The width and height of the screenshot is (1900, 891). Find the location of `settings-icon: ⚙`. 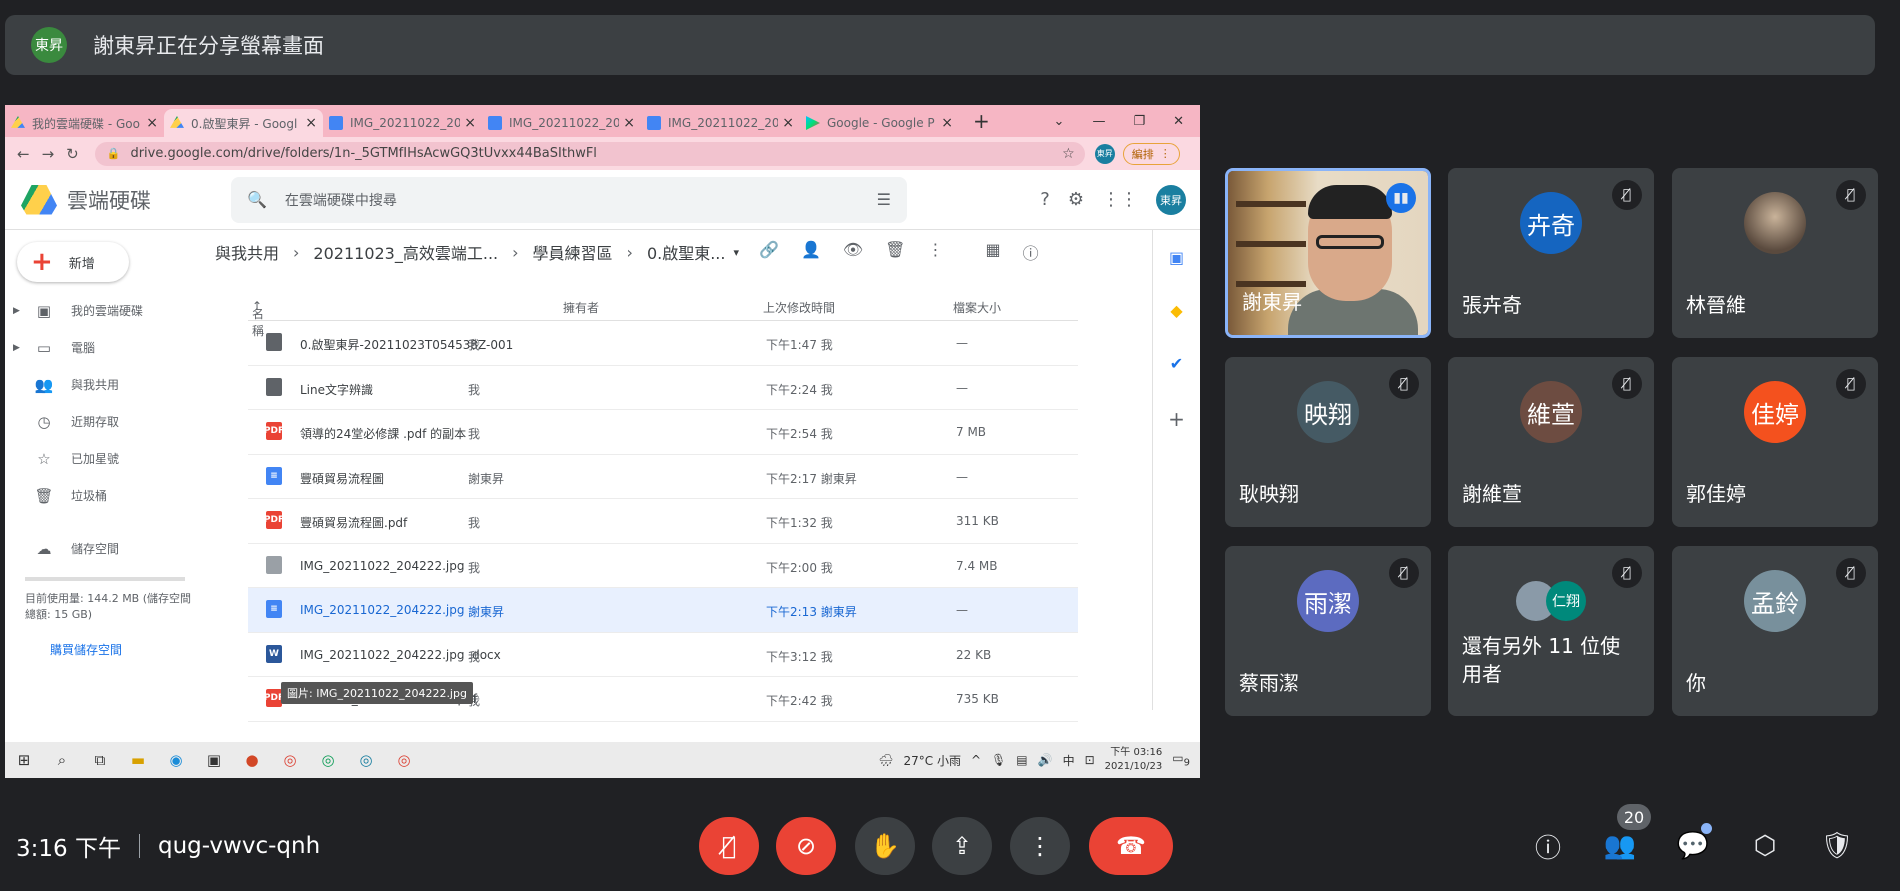

settings-icon: ⚙ is located at coordinates (1076, 199).